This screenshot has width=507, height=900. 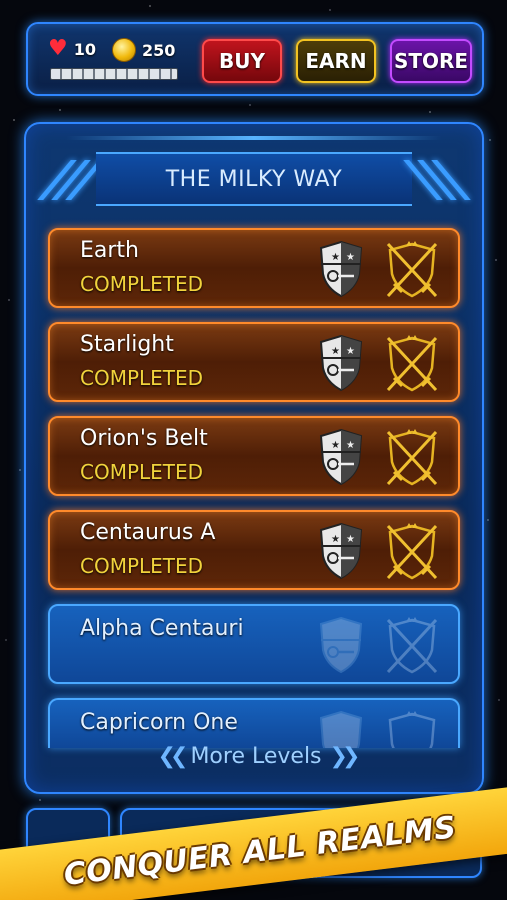 What do you see at coordinates (58, 48) in the screenshot?
I see `heart-icon: ♥` at bounding box center [58, 48].